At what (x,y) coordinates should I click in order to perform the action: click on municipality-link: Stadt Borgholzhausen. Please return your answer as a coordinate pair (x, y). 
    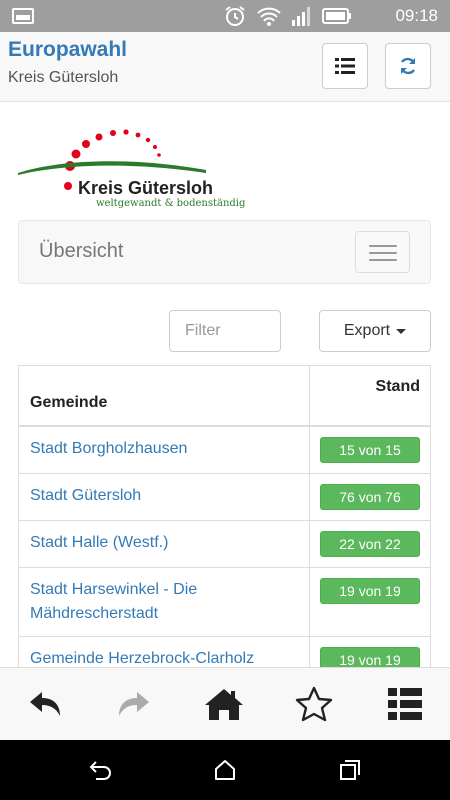
    Looking at the image, I should click on (164, 449).